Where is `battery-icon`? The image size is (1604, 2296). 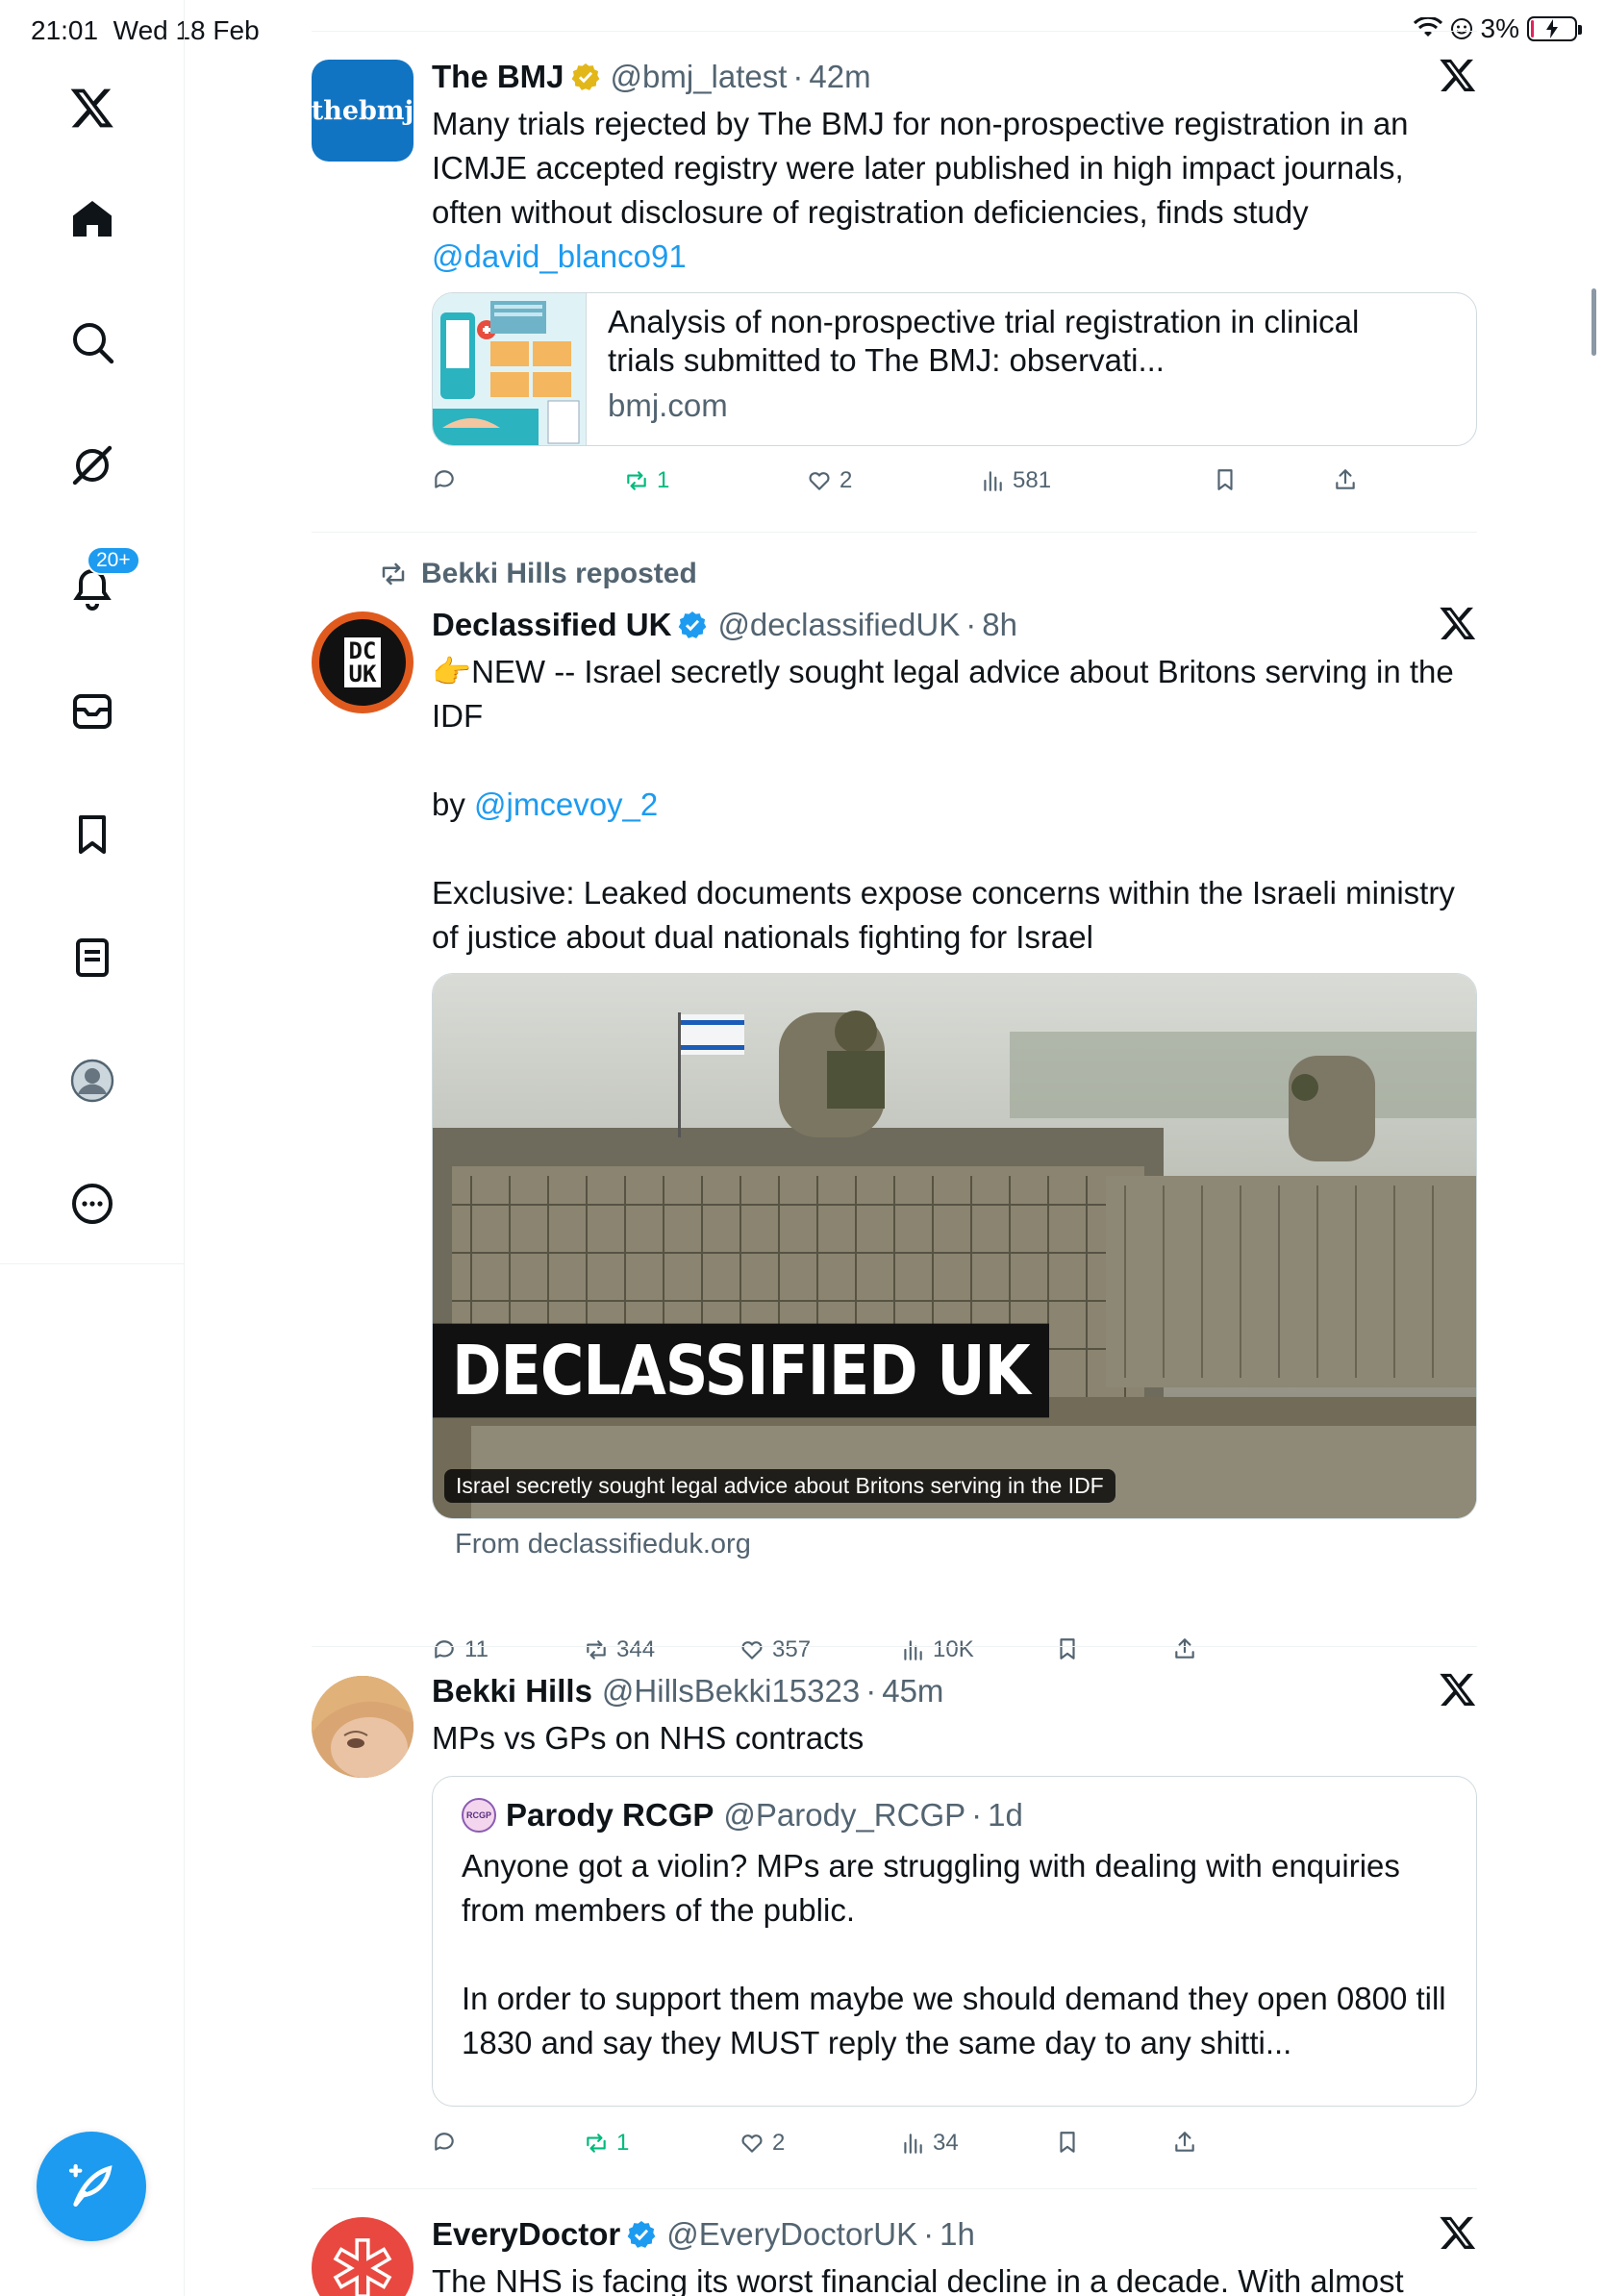
battery-icon is located at coordinates (1554, 28).